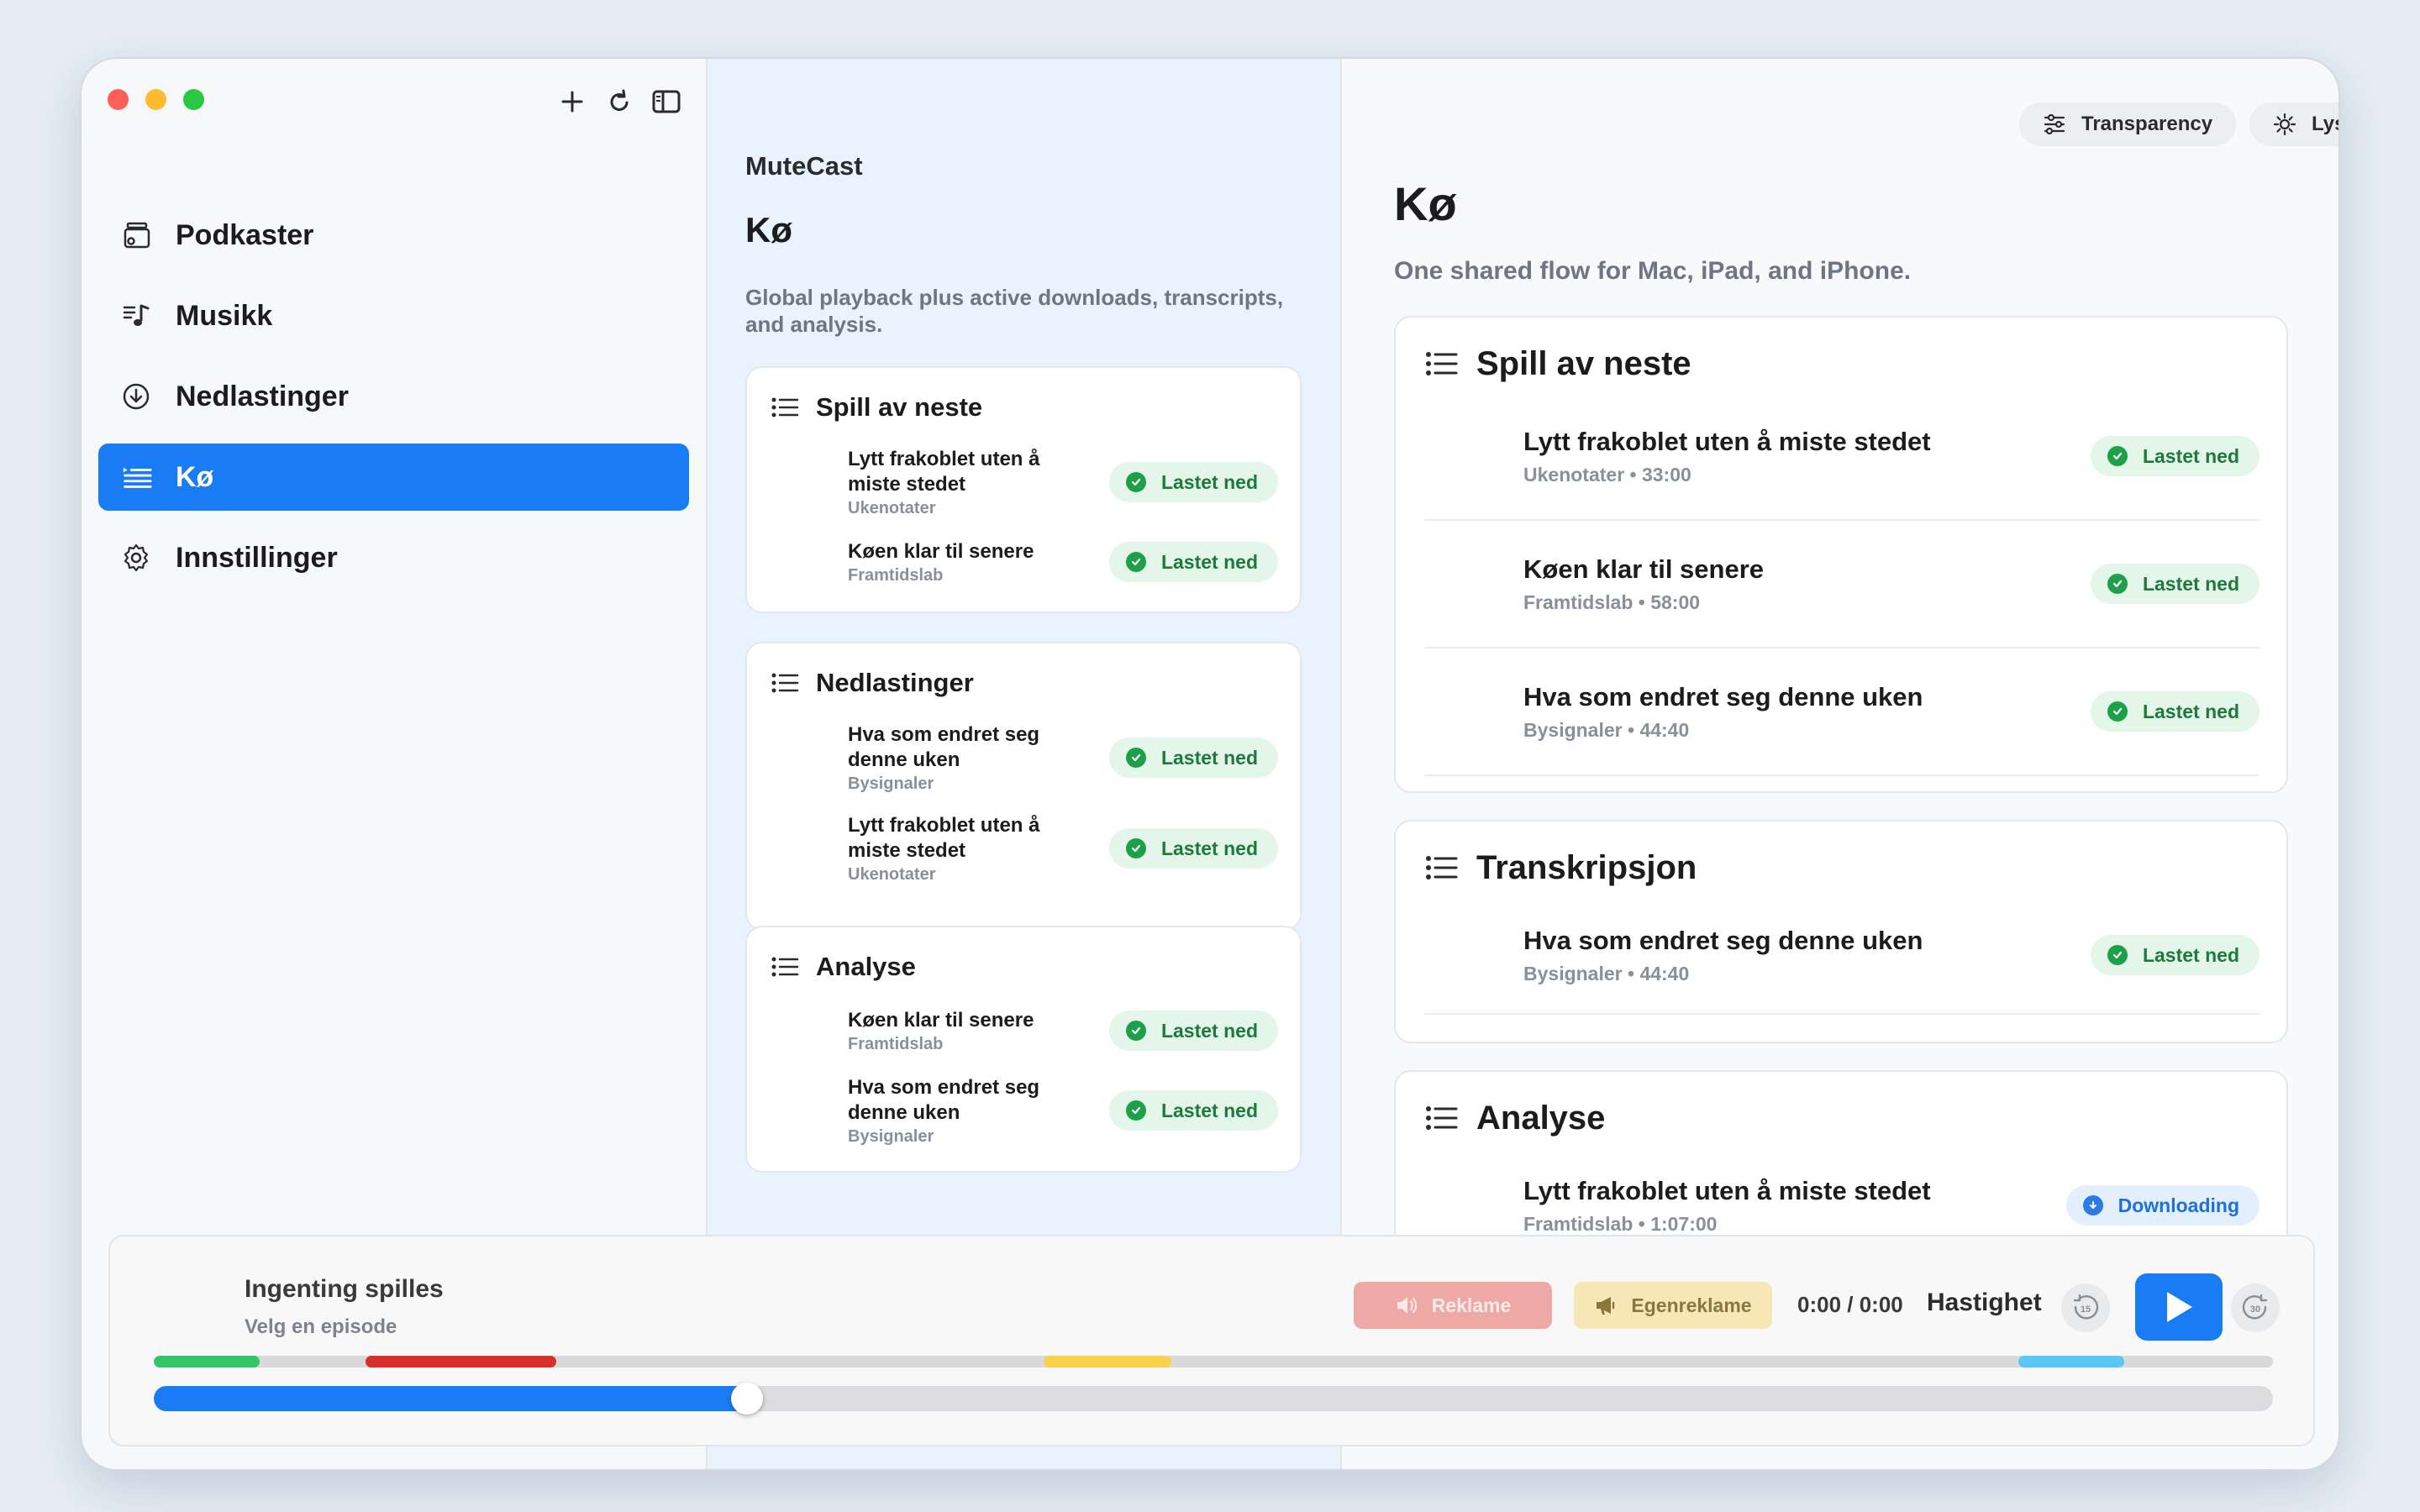 Image resolution: width=2420 pixels, height=1512 pixels. Describe the element at coordinates (804, 166) in the screenshot. I see `app-name: MuteCast` at that location.